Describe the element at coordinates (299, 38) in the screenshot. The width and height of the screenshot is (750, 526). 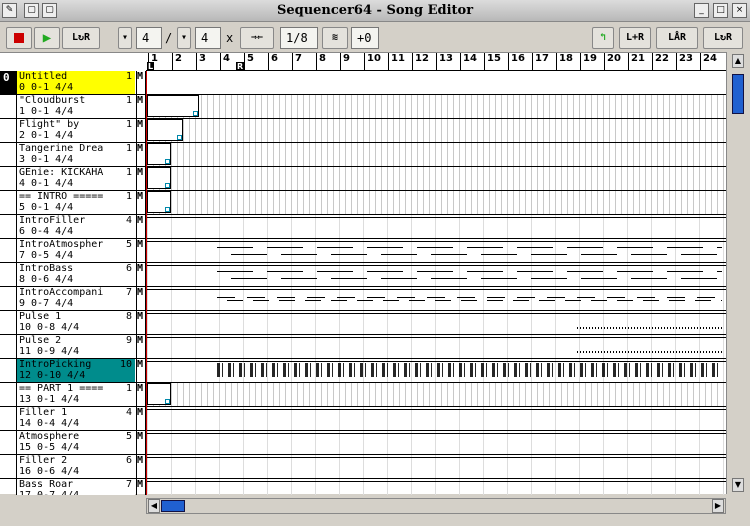
I see `snap-field: 1/8` at that location.